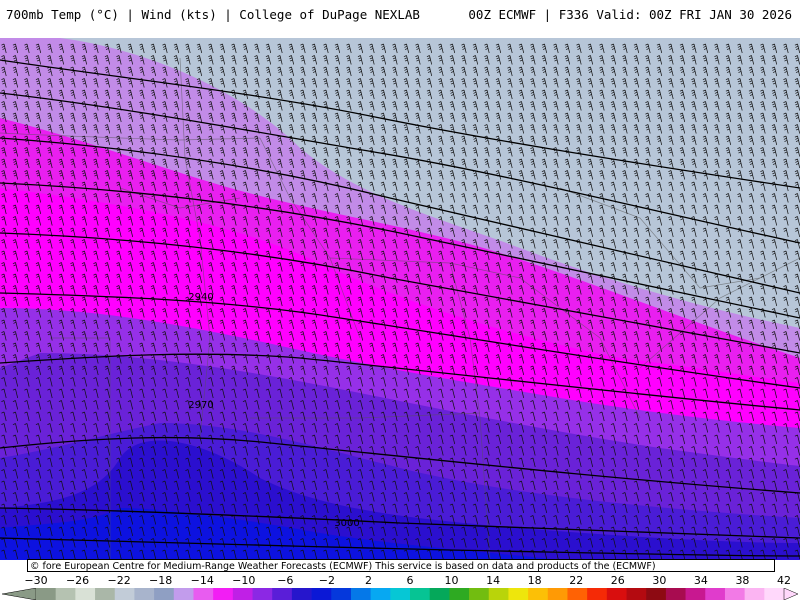  Describe the element at coordinates (19, 594) in the screenshot. I see `colorbar-left-arrow` at that location.